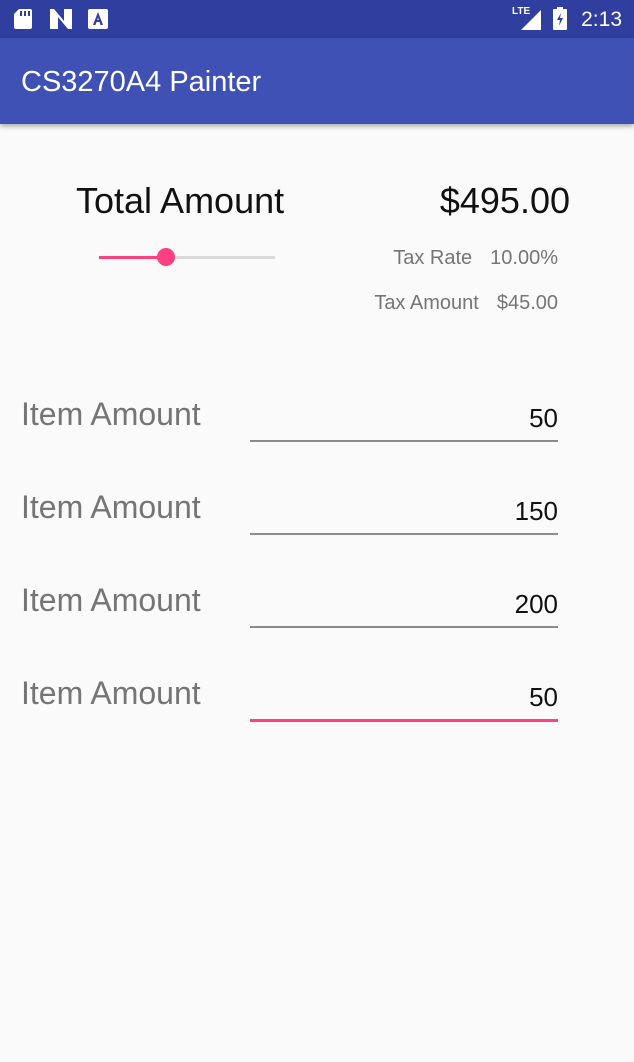  What do you see at coordinates (531, 20) in the screenshot?
I see `signal-icon` at bounding box center [531, 20].